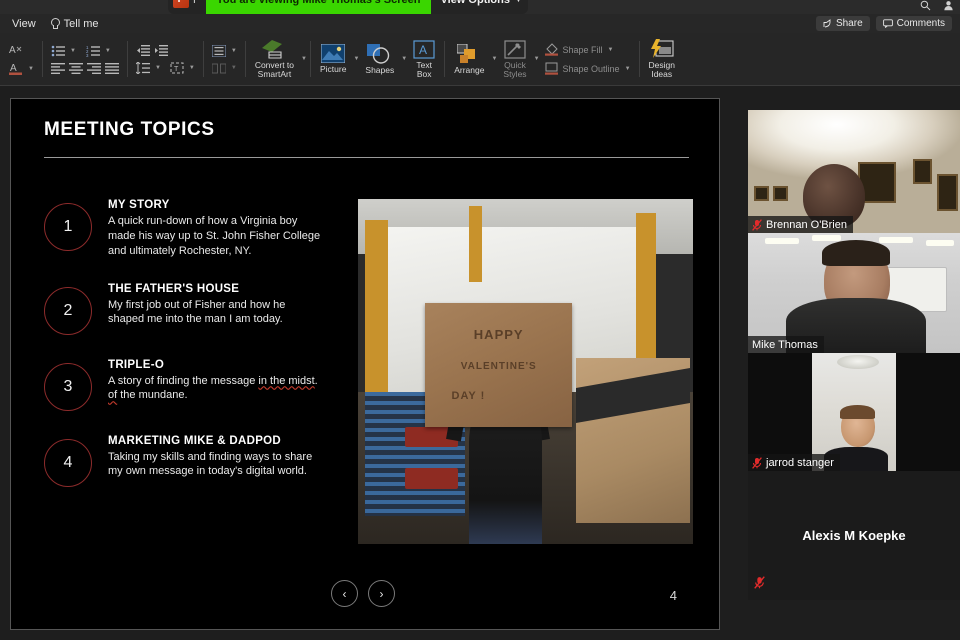 The height and width of the screenshot is (640, 960). Describe the element at coordinates (827, 23) in the screenshot. I see `share-icon` at that location.